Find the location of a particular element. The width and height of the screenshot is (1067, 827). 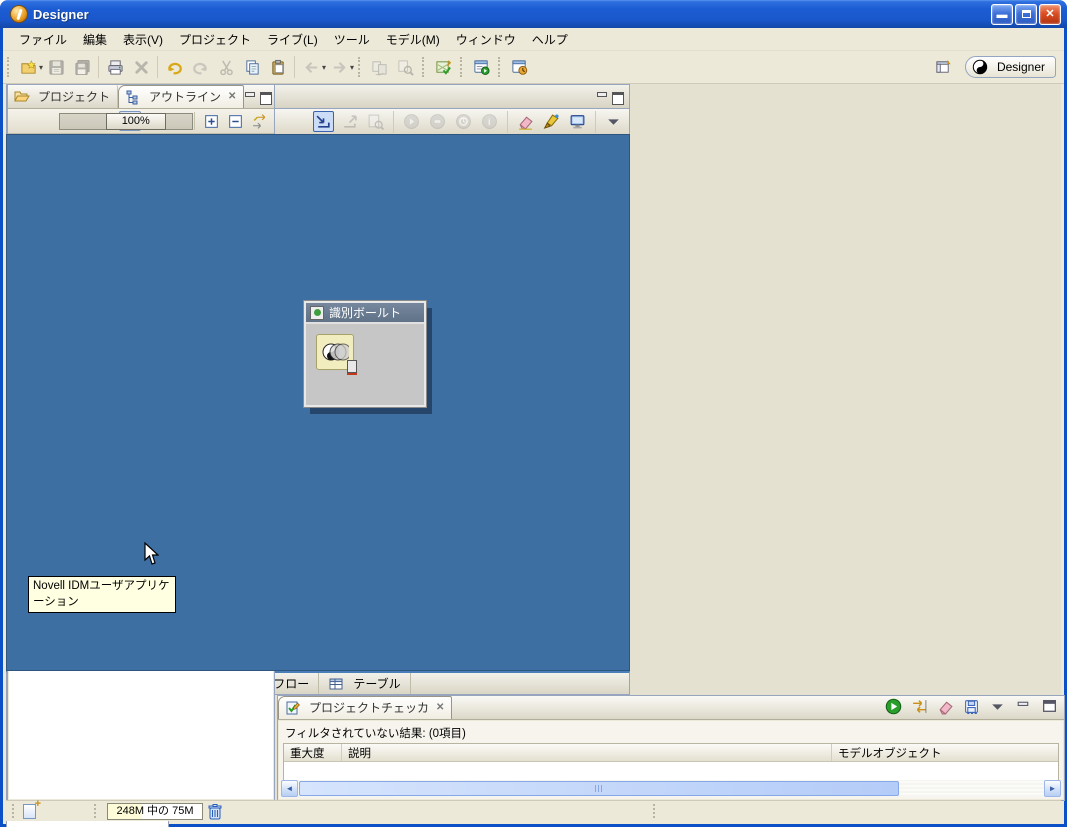

menu-l: ライブ(L) is located at coordinates (292, 39).